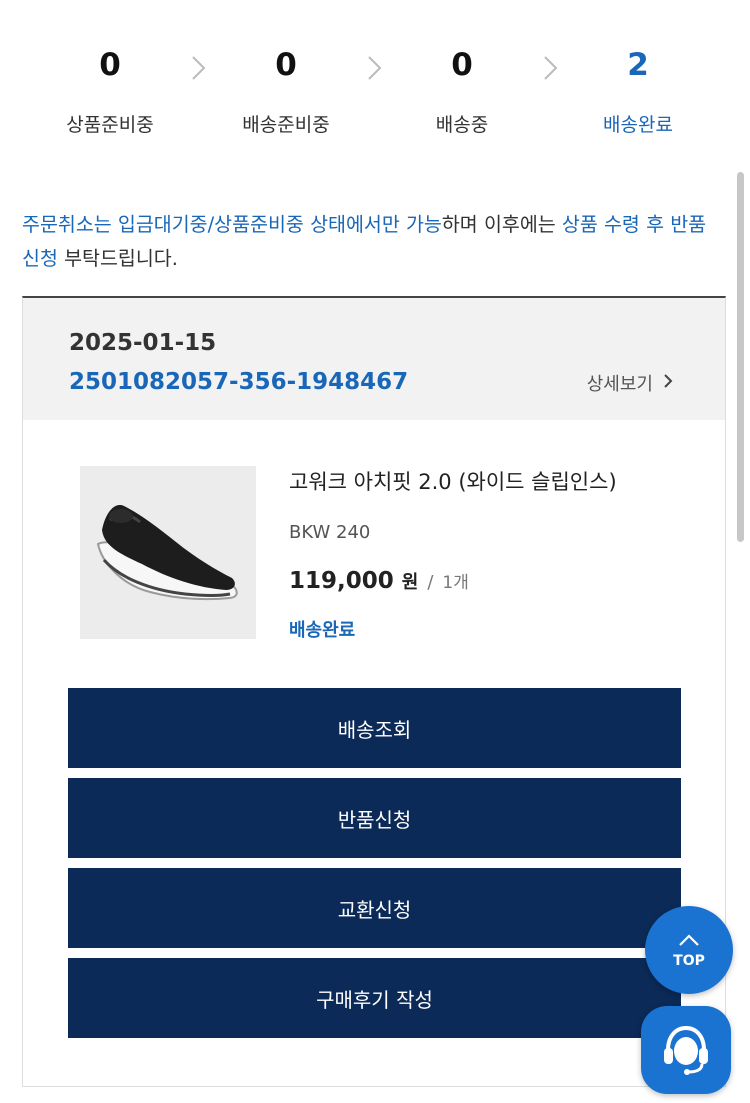 This screenshot has height=1103, width=750. Describe the element at coordinates (110, 125) in the screenshot. I see `step-label: 상품준비중` at that location.